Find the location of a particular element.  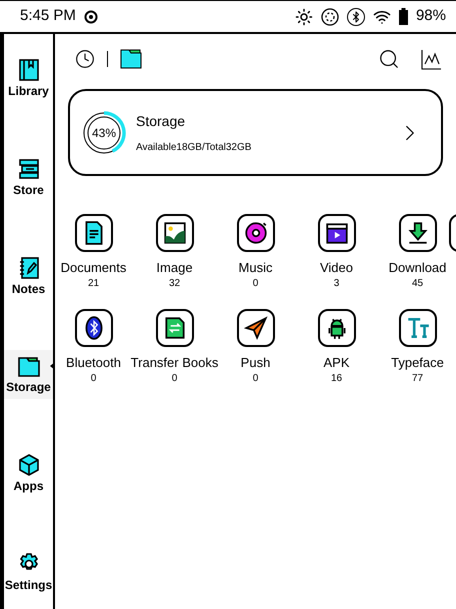

storage-percent: 43% is located at coordinates (104, 133).